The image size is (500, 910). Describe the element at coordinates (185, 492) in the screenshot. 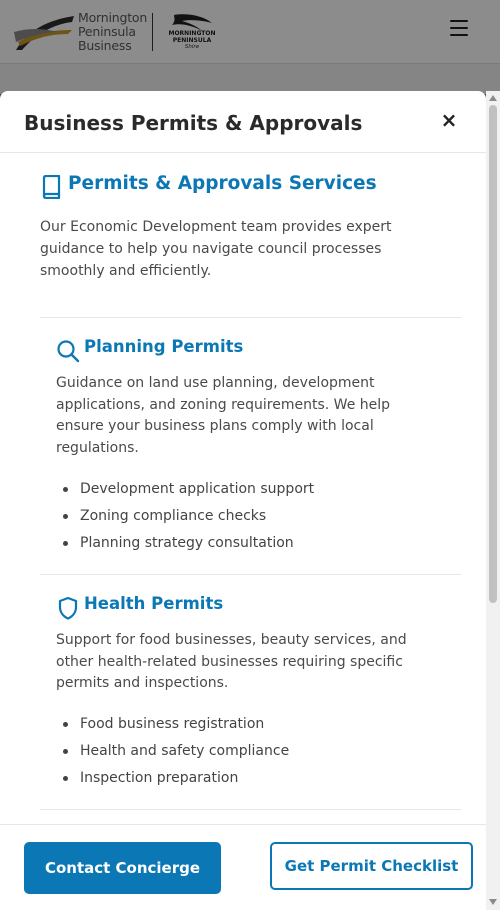

I see `list-item: Development application support` at that location.